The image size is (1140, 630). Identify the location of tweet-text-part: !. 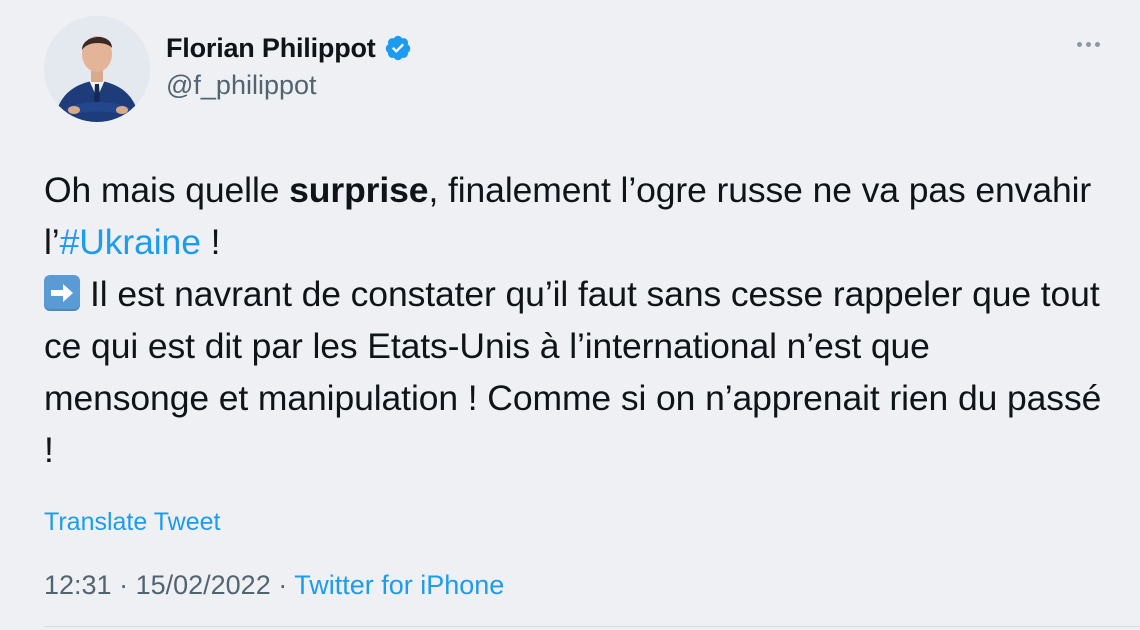
(210, 242).